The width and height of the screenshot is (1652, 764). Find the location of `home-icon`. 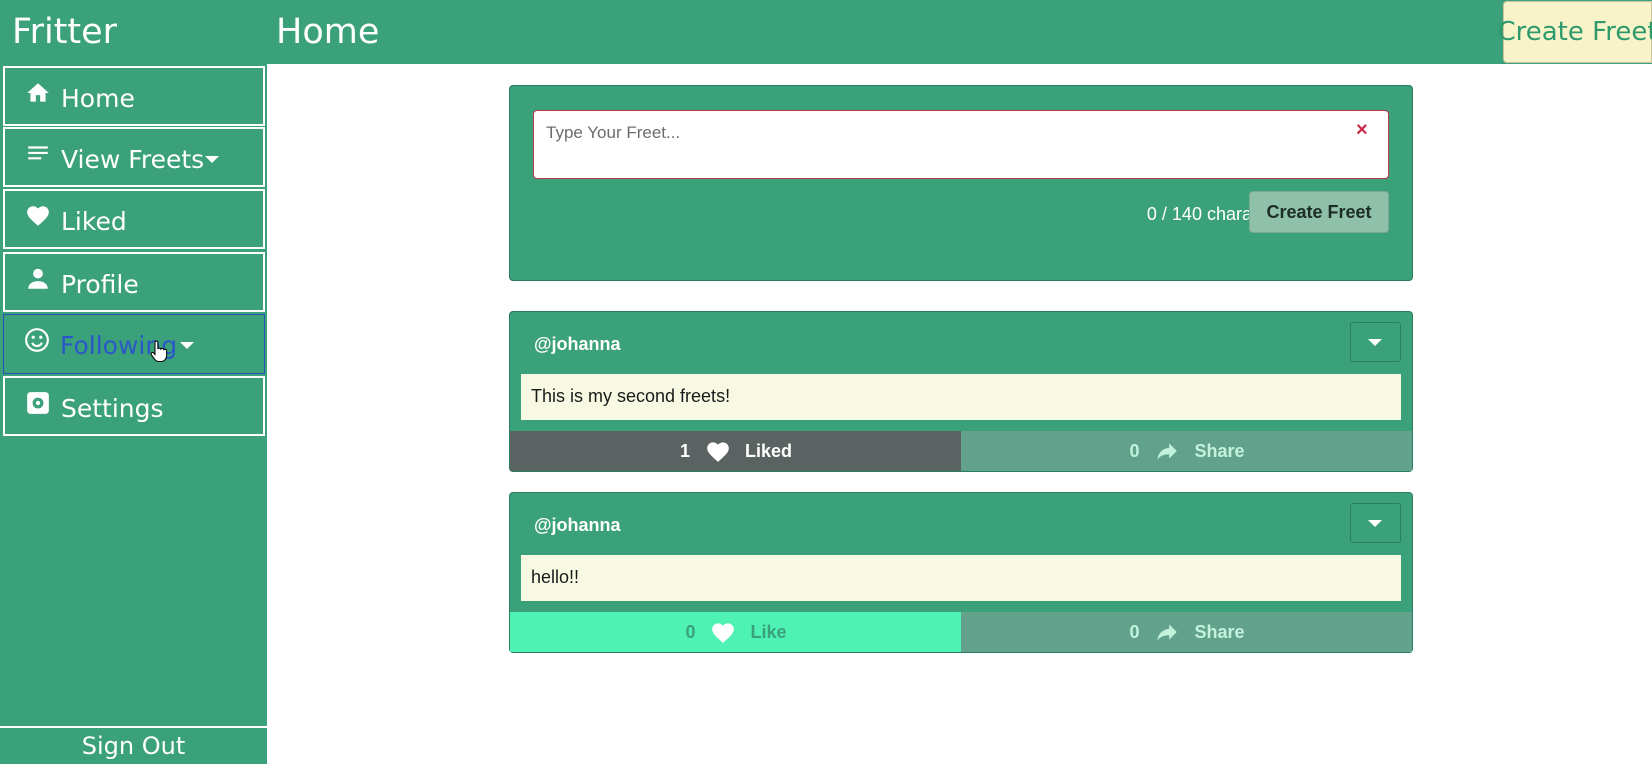

home-icon is located at coordinates (38, 92).